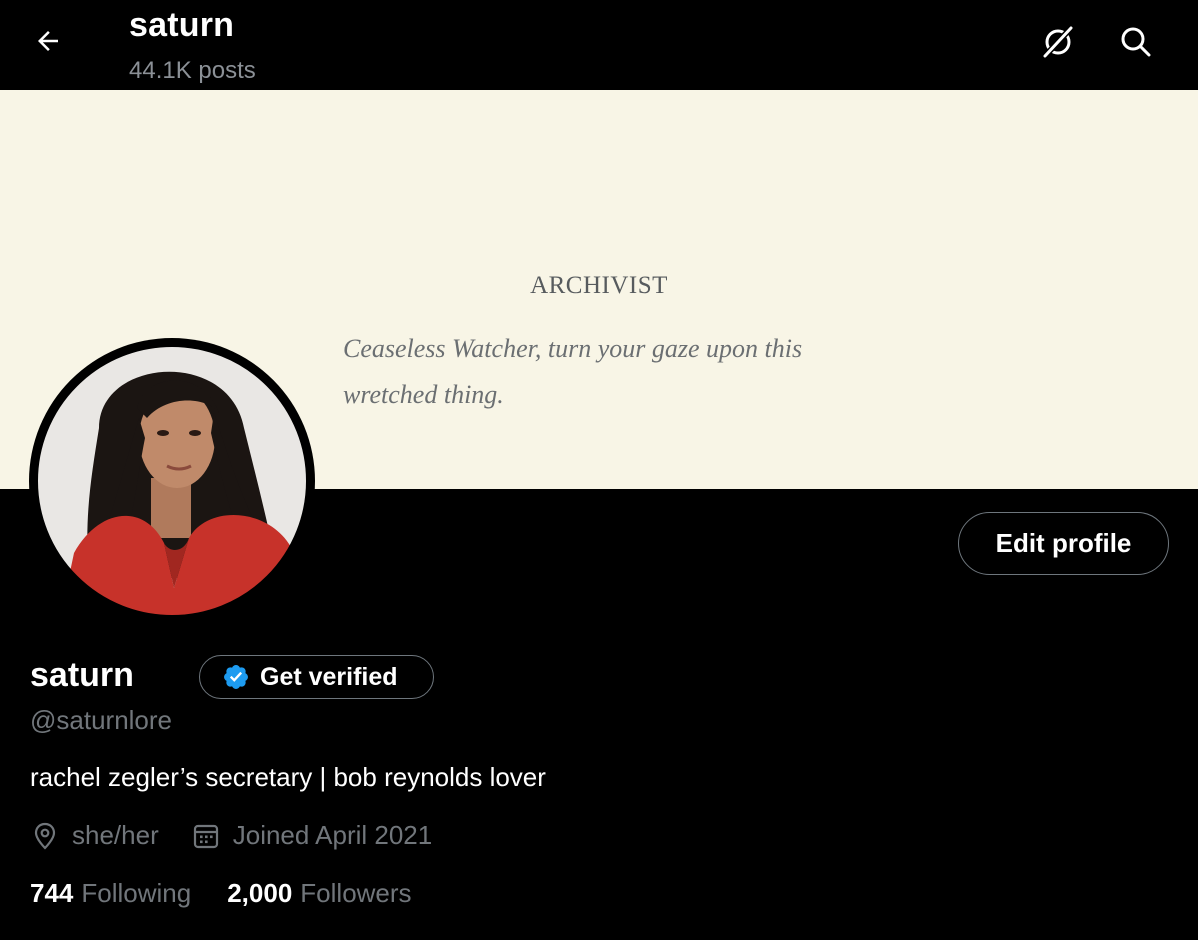 This screenshot has height=940, width=1198. I want to click on get-verified-button: Get verified, so click(316, 677).